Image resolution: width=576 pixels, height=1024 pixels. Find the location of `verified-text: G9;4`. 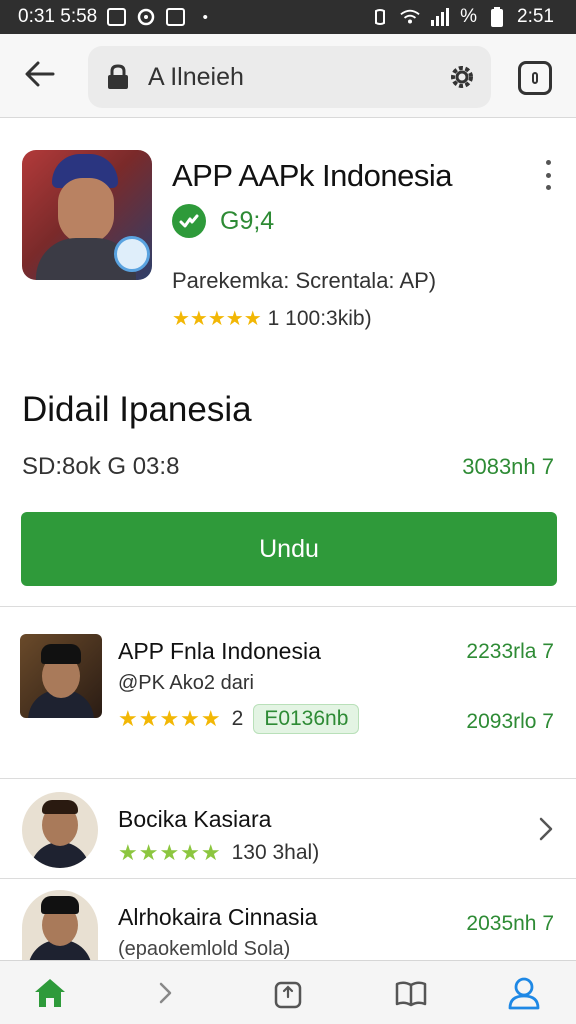

verified-text: G9;4 is located at coordinates (247, 220).